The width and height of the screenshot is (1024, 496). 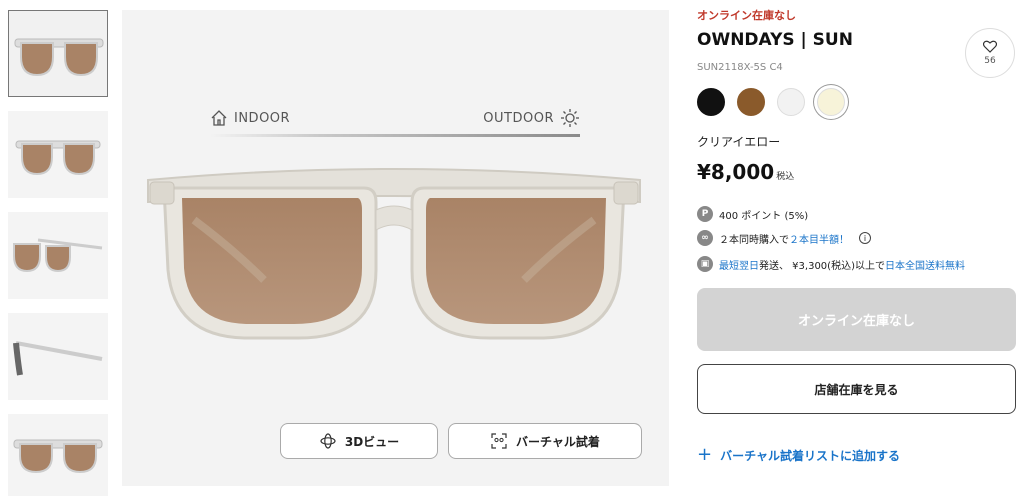 What do you see at coordinates (705, 454) in the screenshot?
I see `plus-icon: +` at bounding box center [705, 454].